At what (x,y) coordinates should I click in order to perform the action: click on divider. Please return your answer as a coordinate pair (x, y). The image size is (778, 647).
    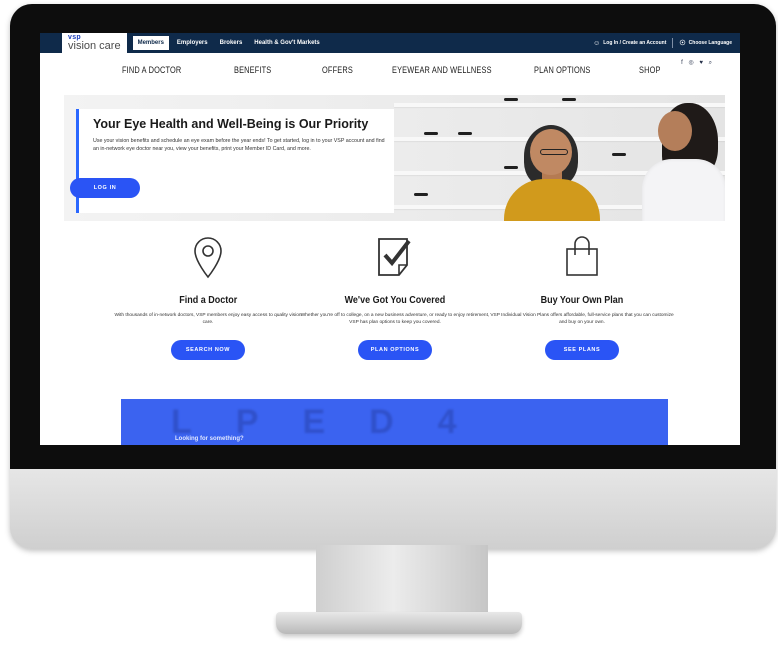
    Looking at the image, I should click on (673, 43).